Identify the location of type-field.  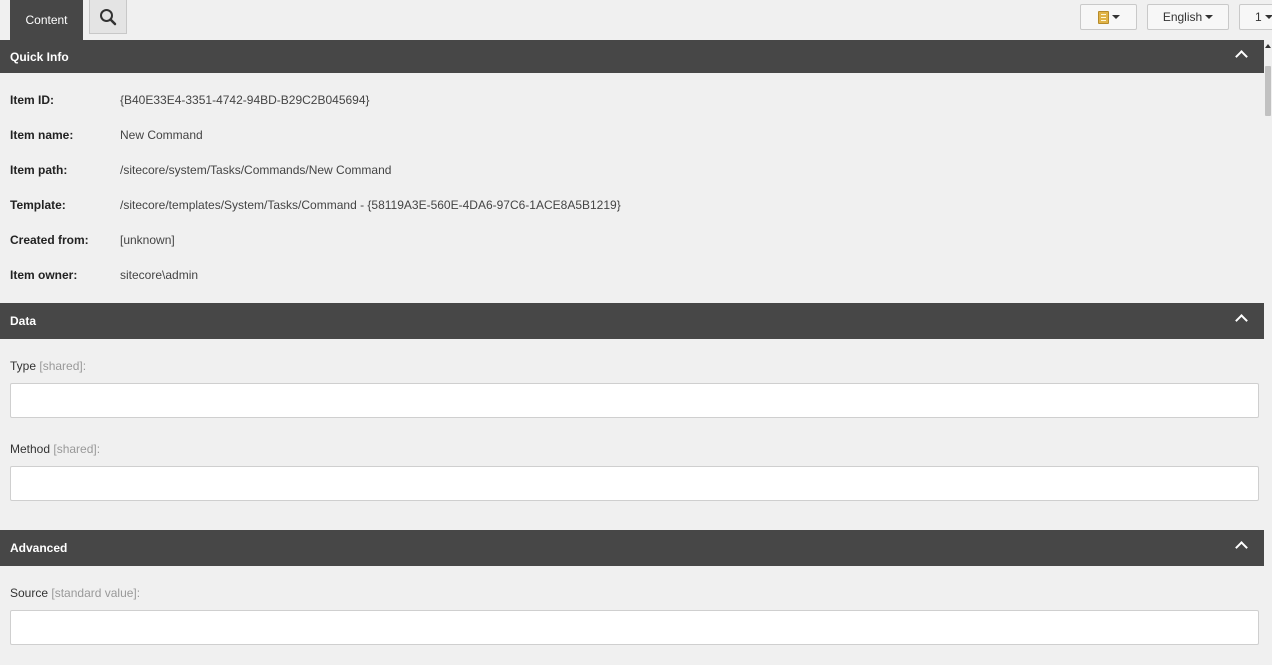
(634, 400).